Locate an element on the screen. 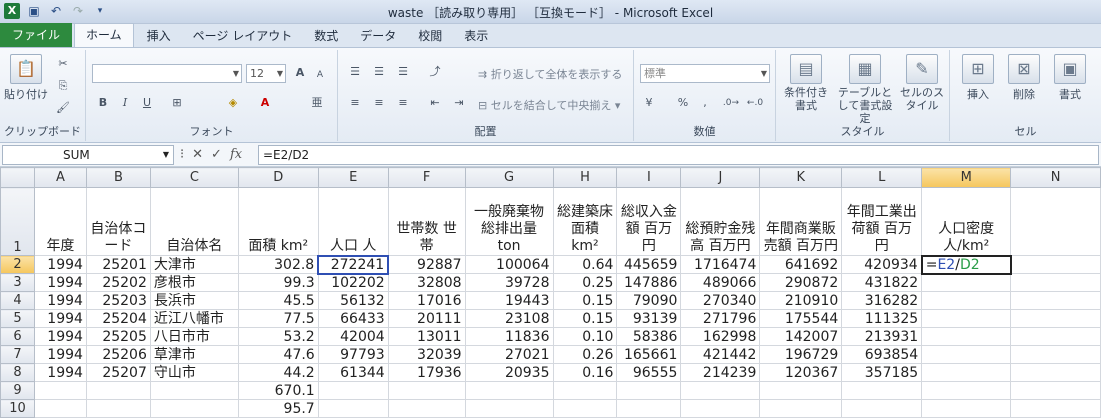  enter-icon: ✓ is located at coordinates (216, 155).